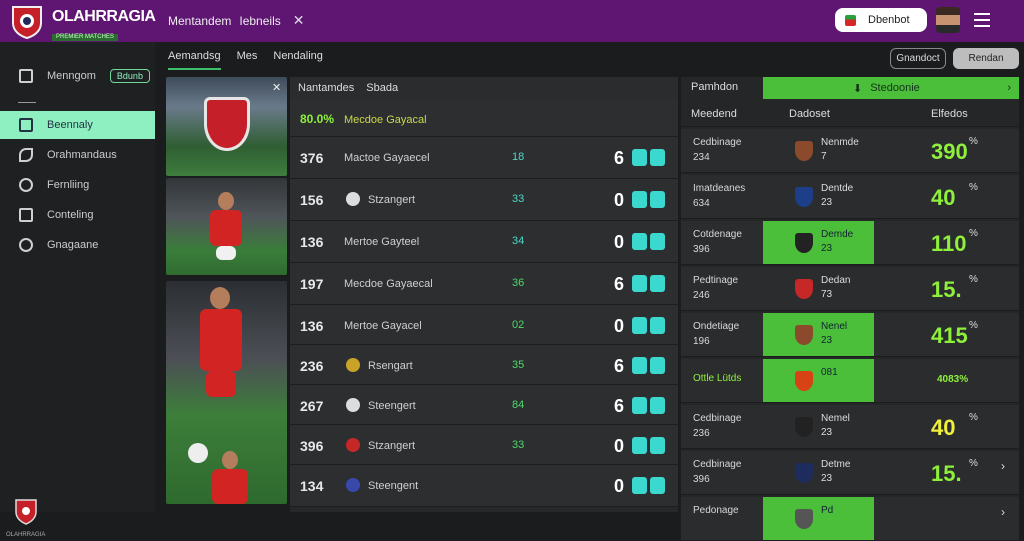  I want to click on standings-percentage: 390, so click(949, 151).